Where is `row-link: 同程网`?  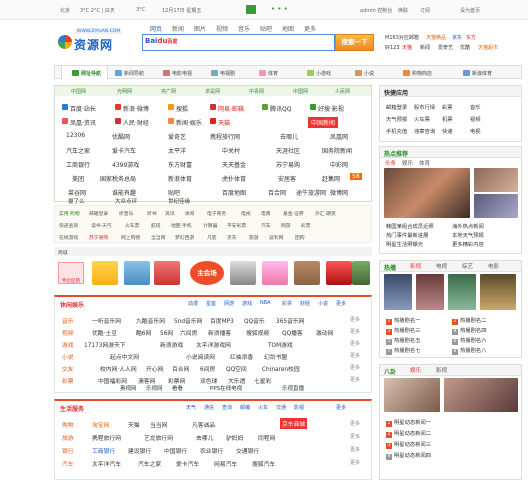 row-link: 同程网 is located at coordinates (266, 437).